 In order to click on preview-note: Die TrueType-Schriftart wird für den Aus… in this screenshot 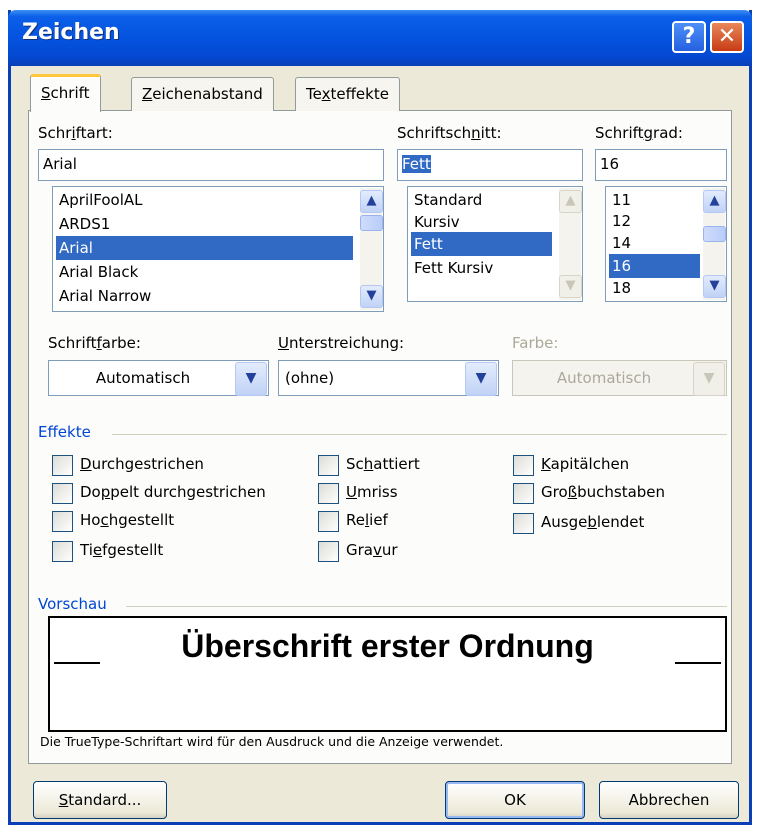, I will do `click(272, 741)`.